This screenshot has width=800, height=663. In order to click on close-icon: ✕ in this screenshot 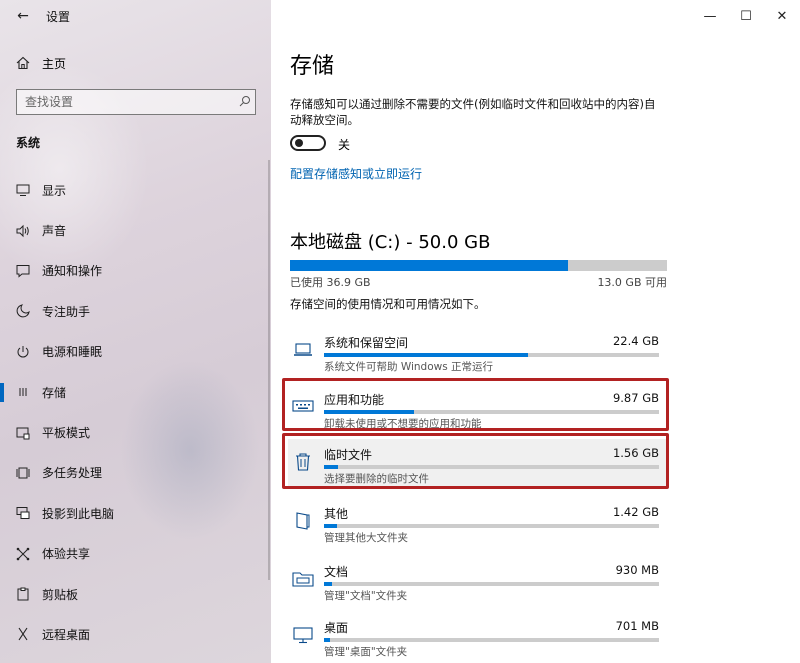, I will do `click(782, 16)`.